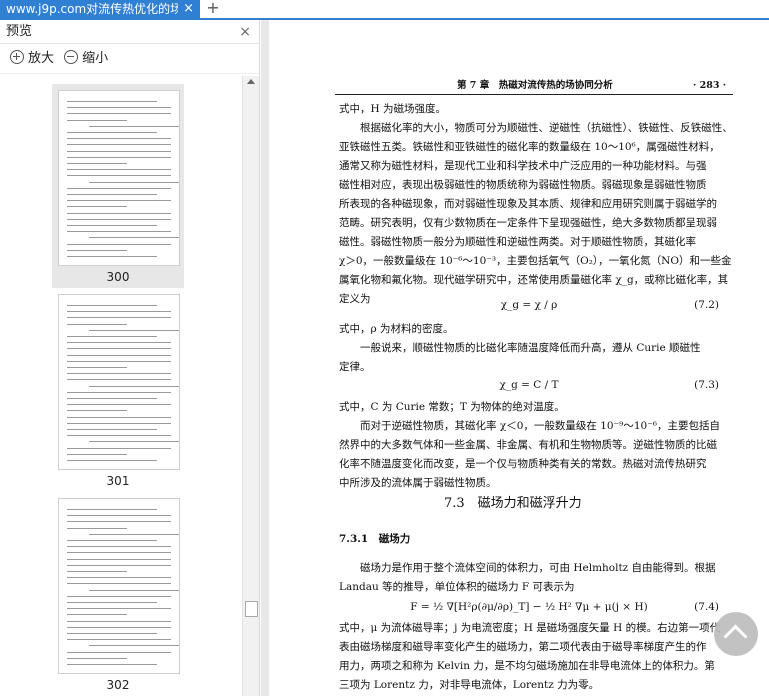  What do you see at coordinates (250, 386) in the screenshot?
I see `sidebar-scrollbar` at bounding box center [250, 386].